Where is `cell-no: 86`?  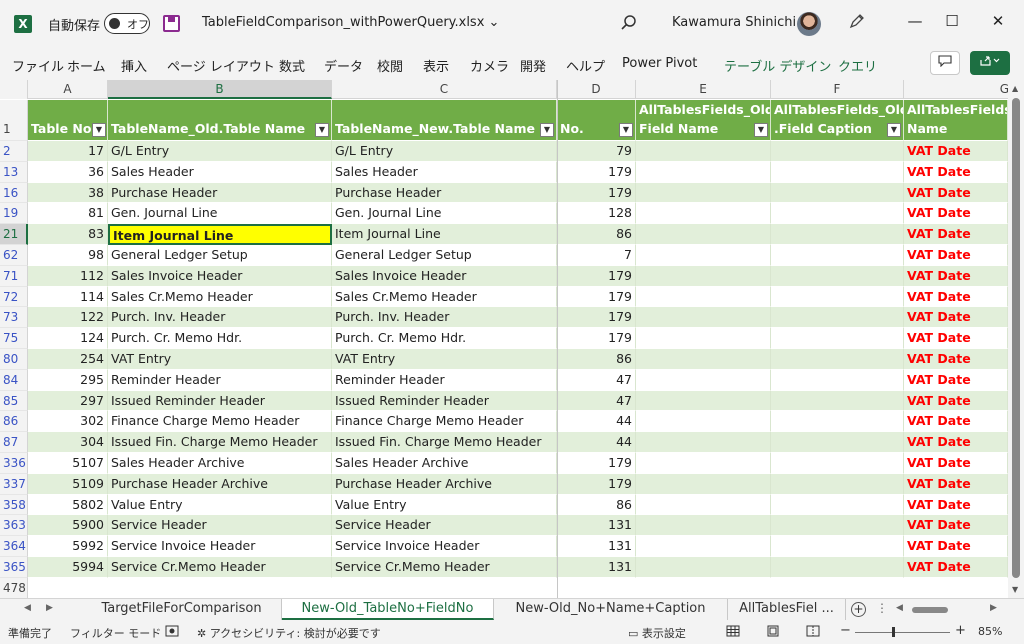 cell-no: 86 is located at coordinates (596, 234).